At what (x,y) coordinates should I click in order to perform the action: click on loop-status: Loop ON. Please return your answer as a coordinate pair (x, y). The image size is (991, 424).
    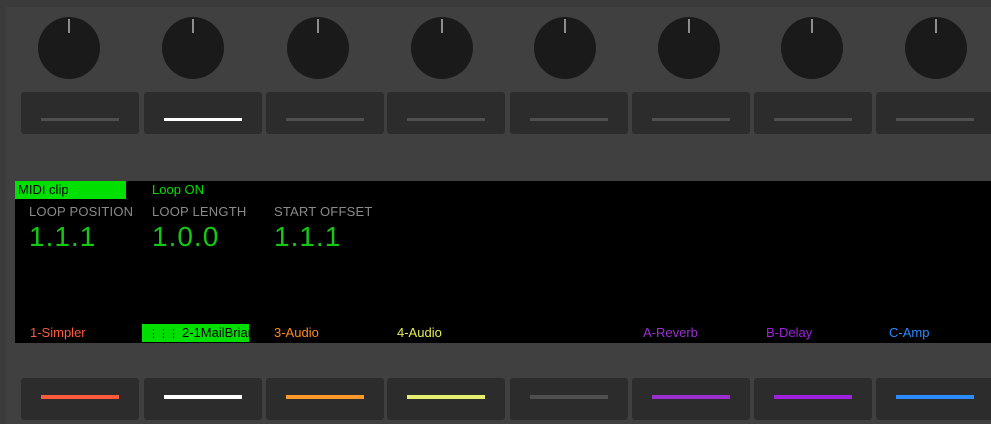
    Looking at the image, I should click on (178, 189).